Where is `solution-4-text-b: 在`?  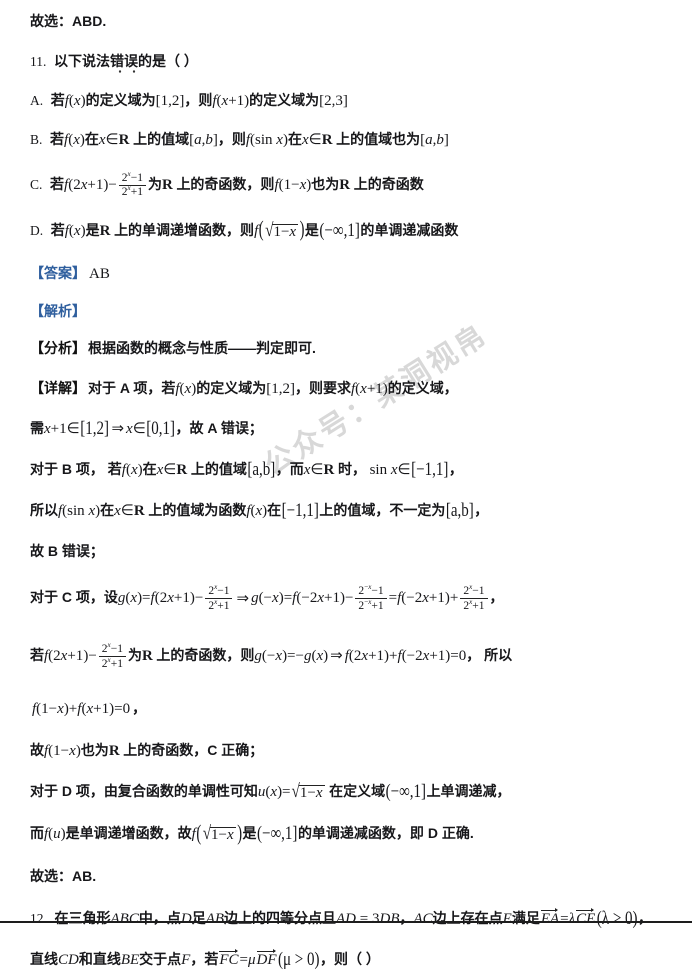
solution-4-text-b: 在 is located at coordinates (107, 509).